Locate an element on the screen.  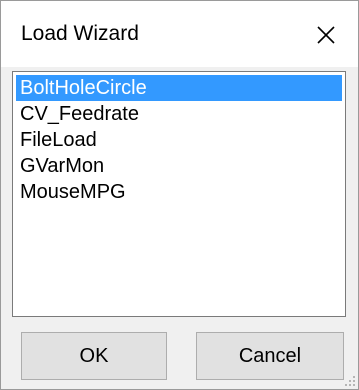
cancel-button: Cancel is located at coordinates (270, 356).